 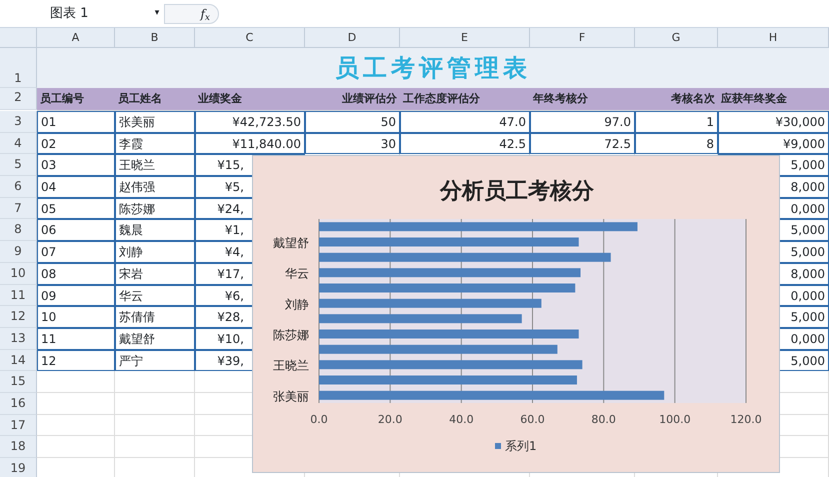 I want to click on column-header: A, so click(x=76, y=38).